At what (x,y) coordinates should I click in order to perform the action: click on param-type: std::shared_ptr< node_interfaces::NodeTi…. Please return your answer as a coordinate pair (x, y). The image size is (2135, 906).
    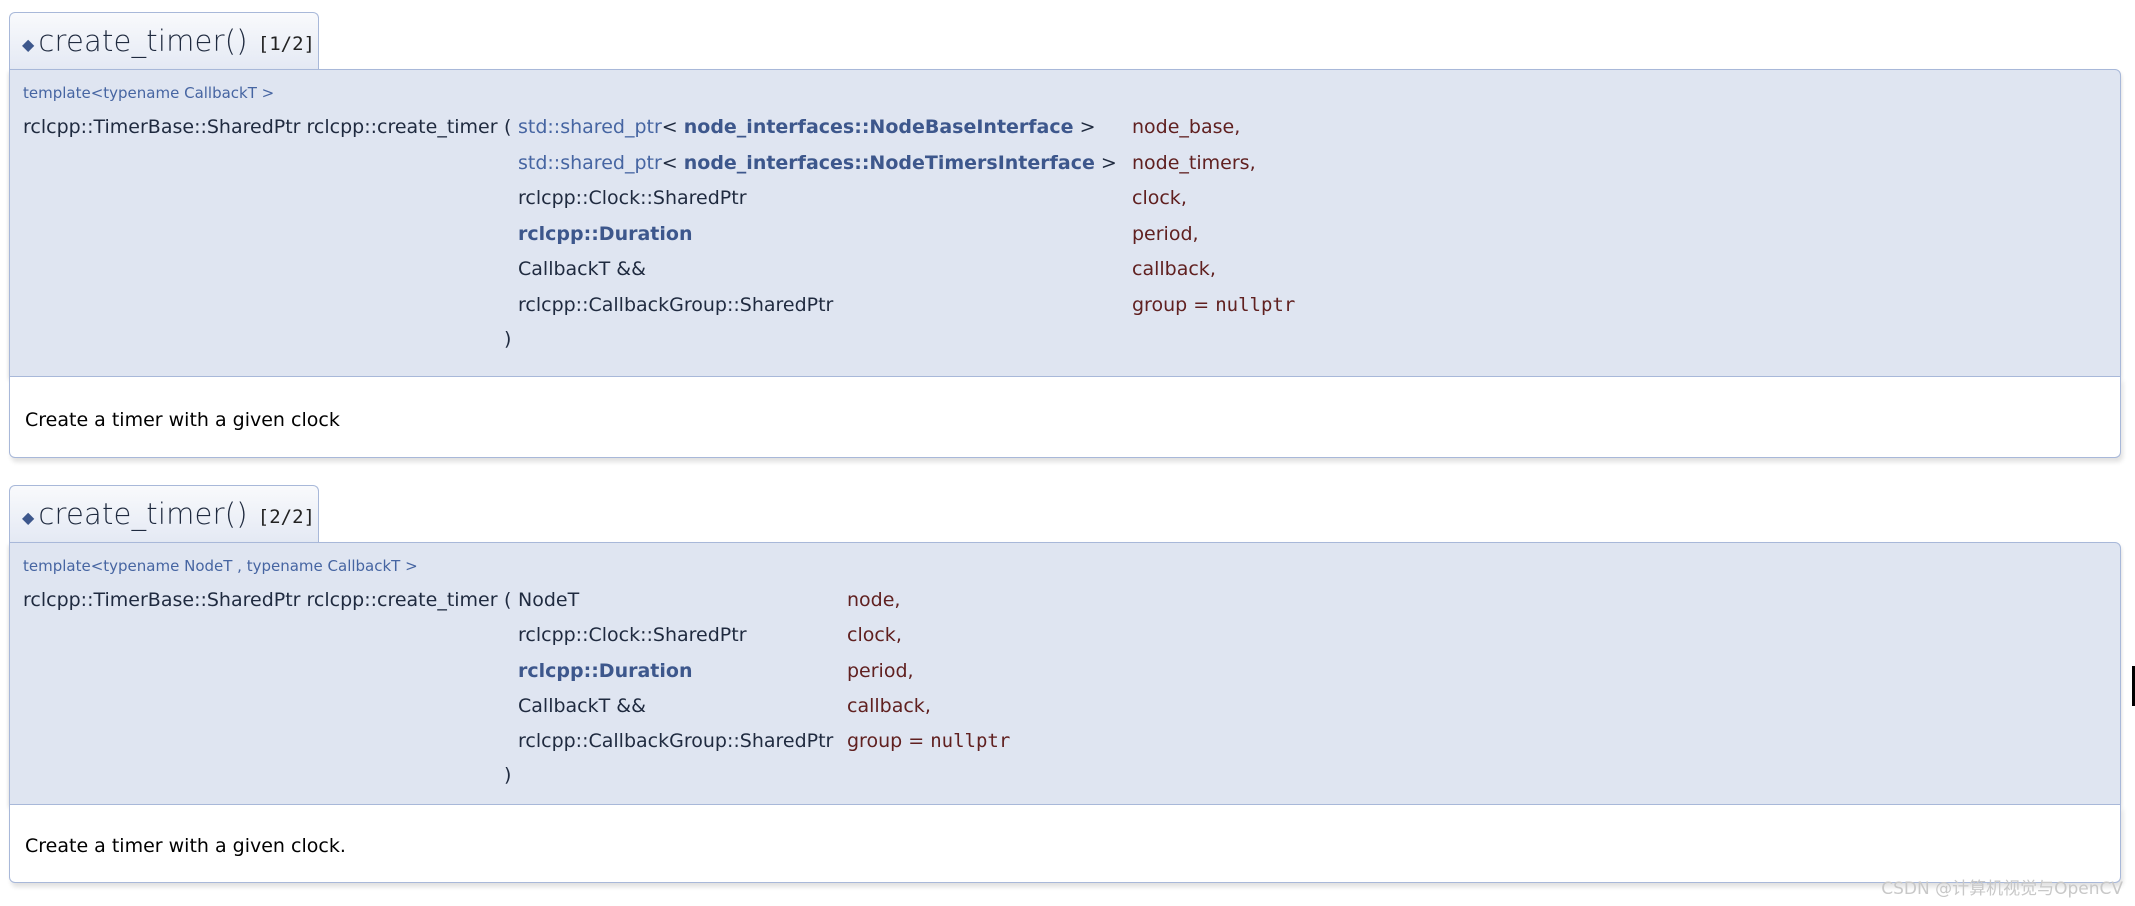
    Looking at the image, I should click on (817, 163).